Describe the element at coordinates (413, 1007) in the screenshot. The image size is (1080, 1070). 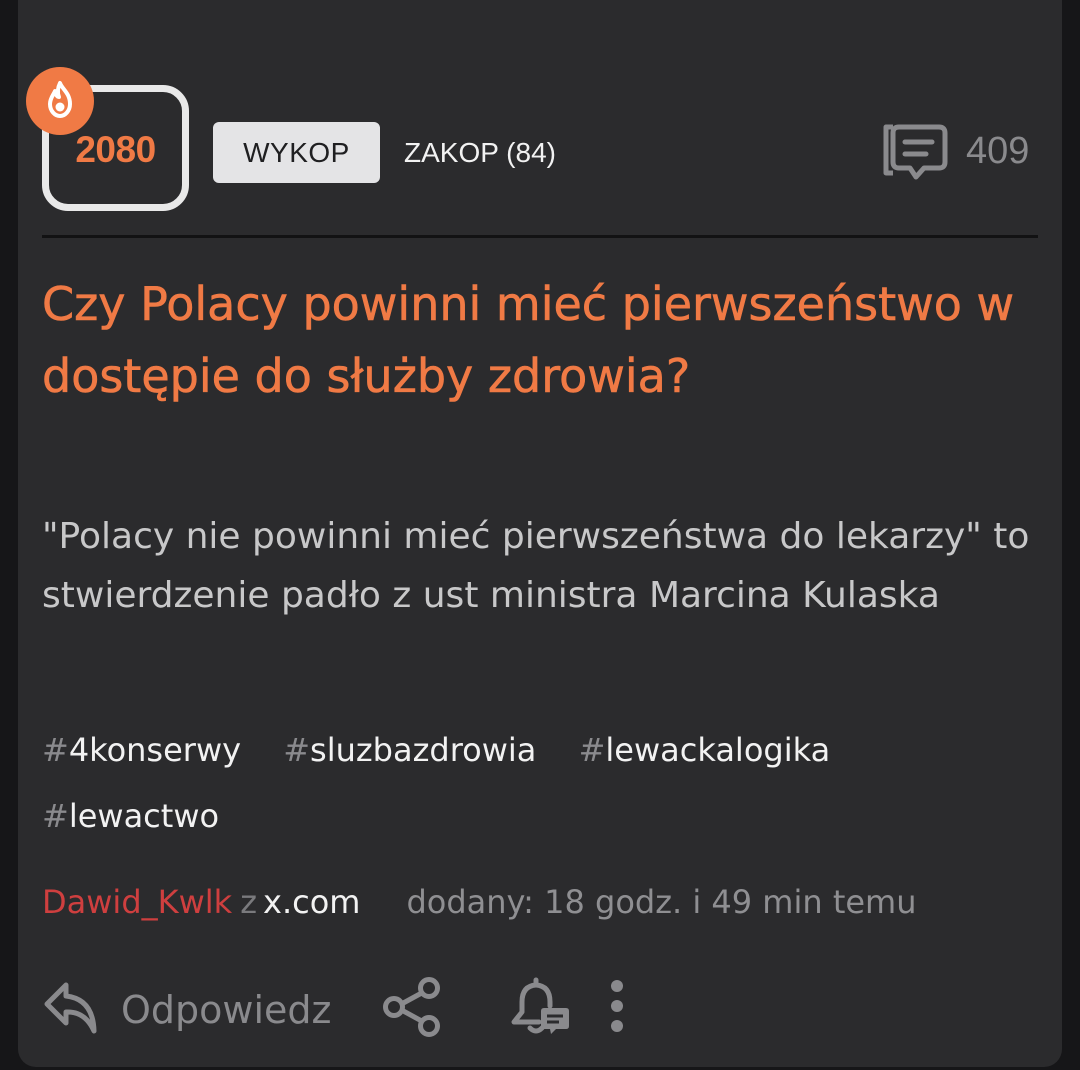
I see `share-icon` at that location.